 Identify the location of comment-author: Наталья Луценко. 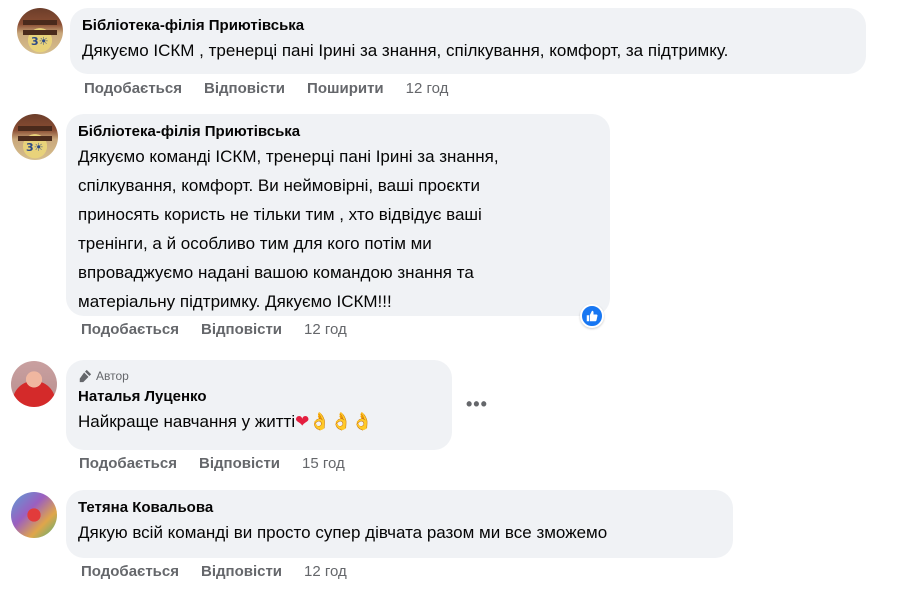
(259, 397).